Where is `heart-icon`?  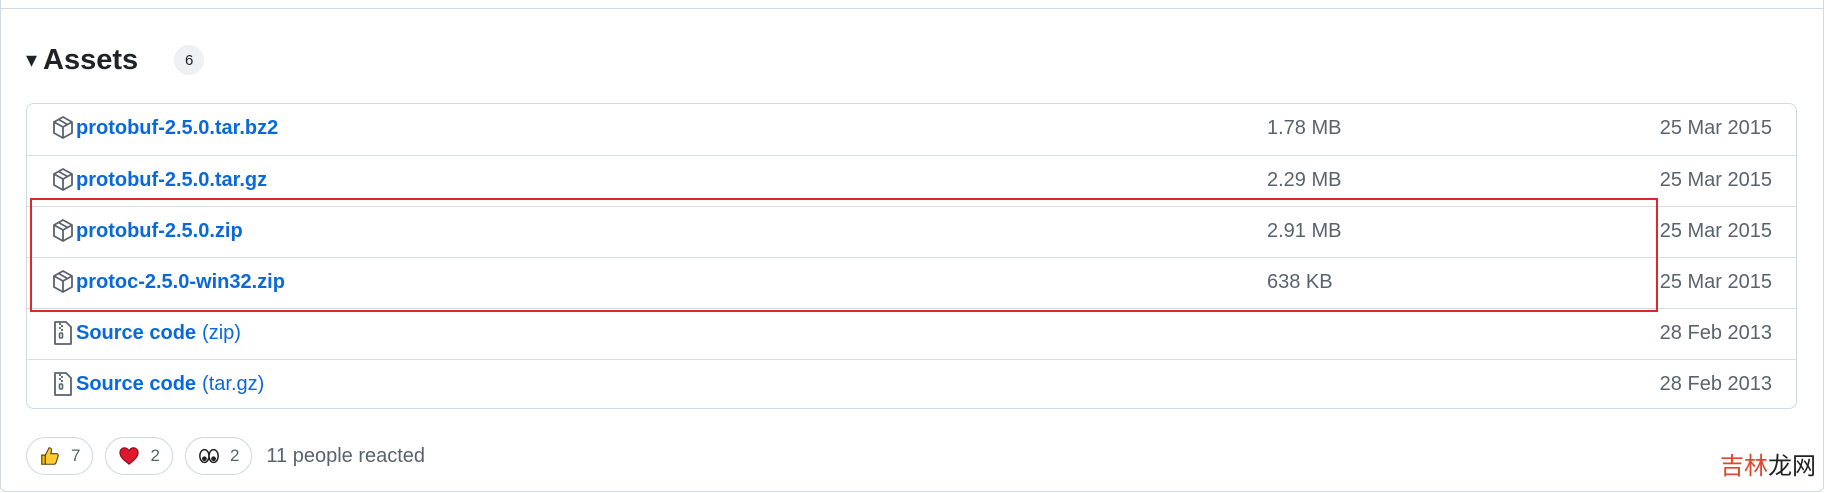 heart-icon is located at coordinates (129, 456).